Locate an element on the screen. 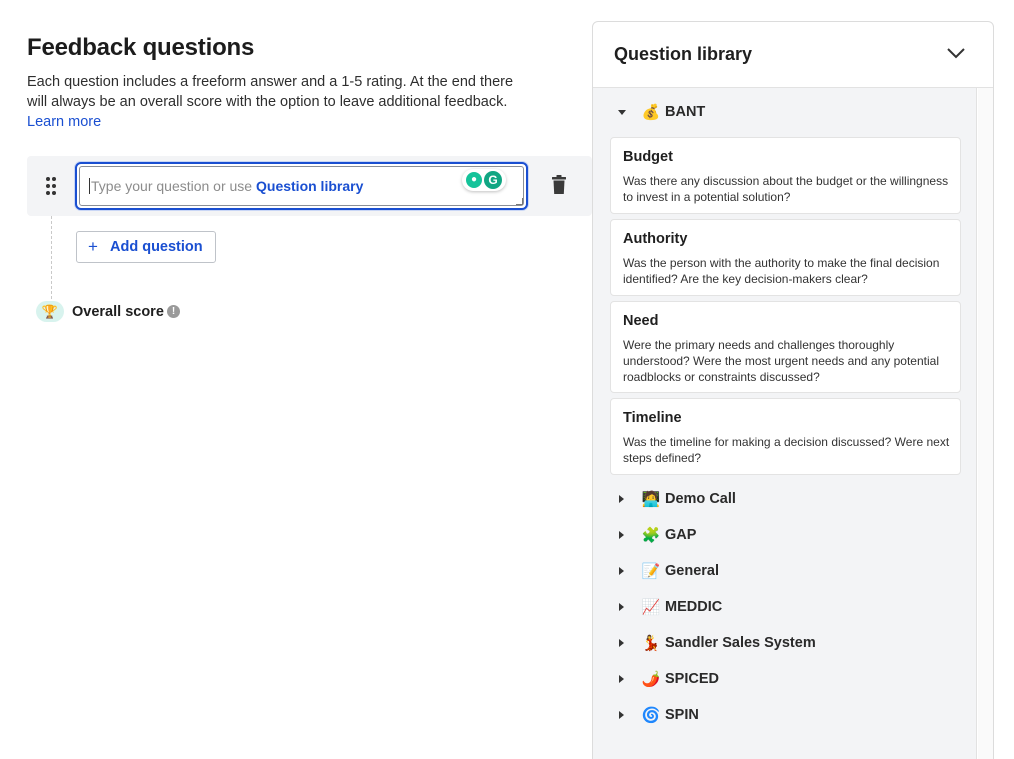  resize-handle-icon is located at coordinates (519, 201).